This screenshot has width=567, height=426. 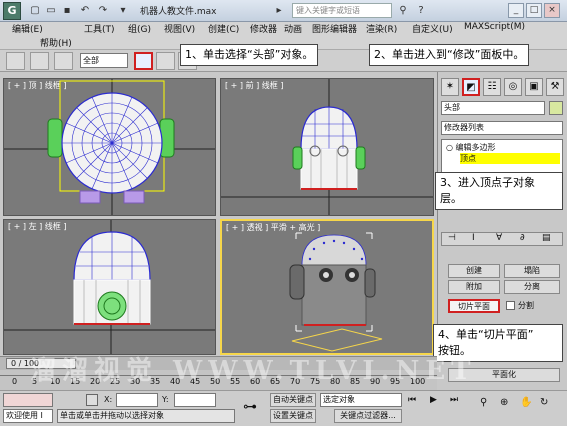 What do you see at coordinates (381, 28) in the screenshot?
I see `menu-rendering: 渲染(R)` at bounding box center [381, 28].